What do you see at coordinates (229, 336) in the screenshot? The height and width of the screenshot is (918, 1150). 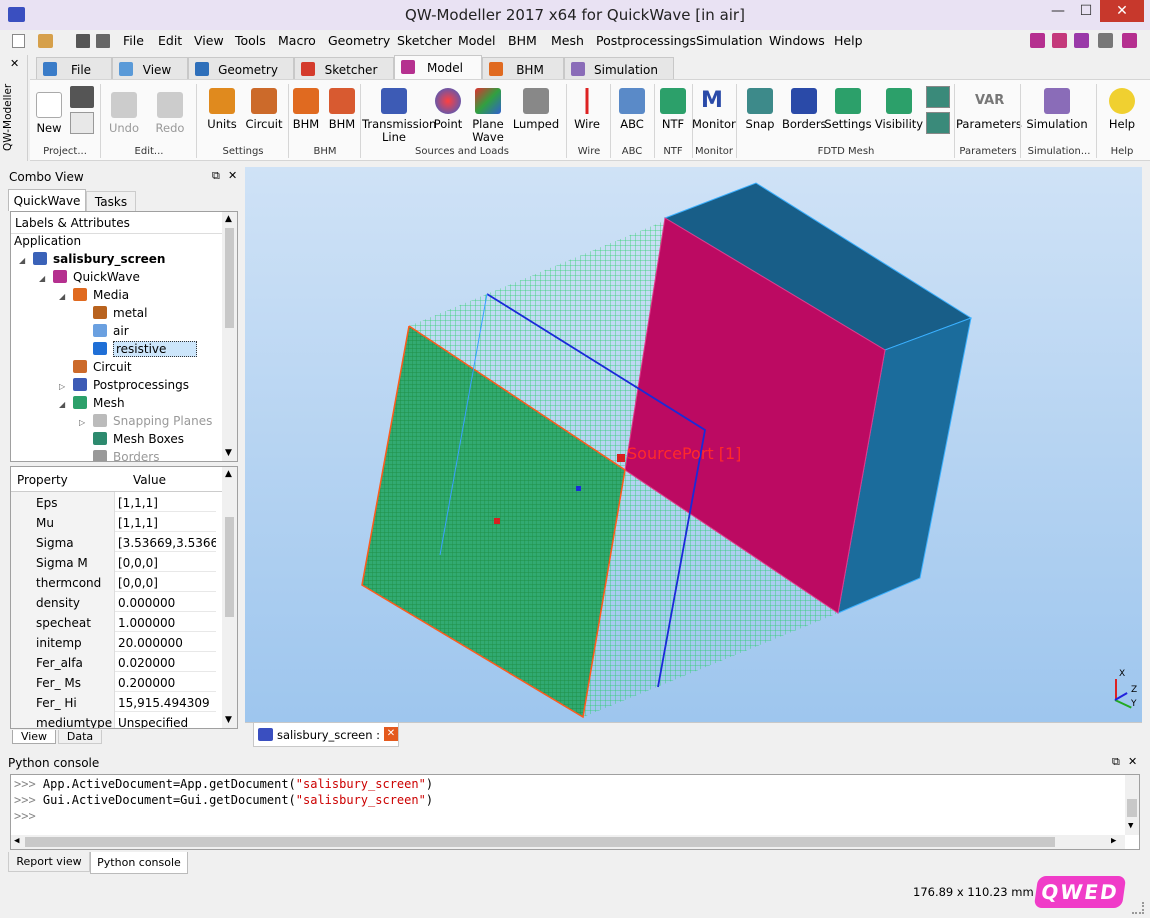 I see `tree-scrollbar: ▲ ▼` at bounding box center [229, 336].